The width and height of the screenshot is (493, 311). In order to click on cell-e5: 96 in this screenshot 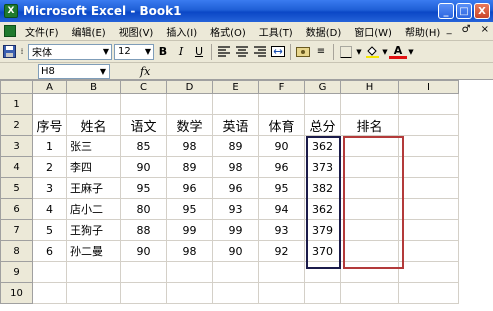, I will do `click(235, 188)`.